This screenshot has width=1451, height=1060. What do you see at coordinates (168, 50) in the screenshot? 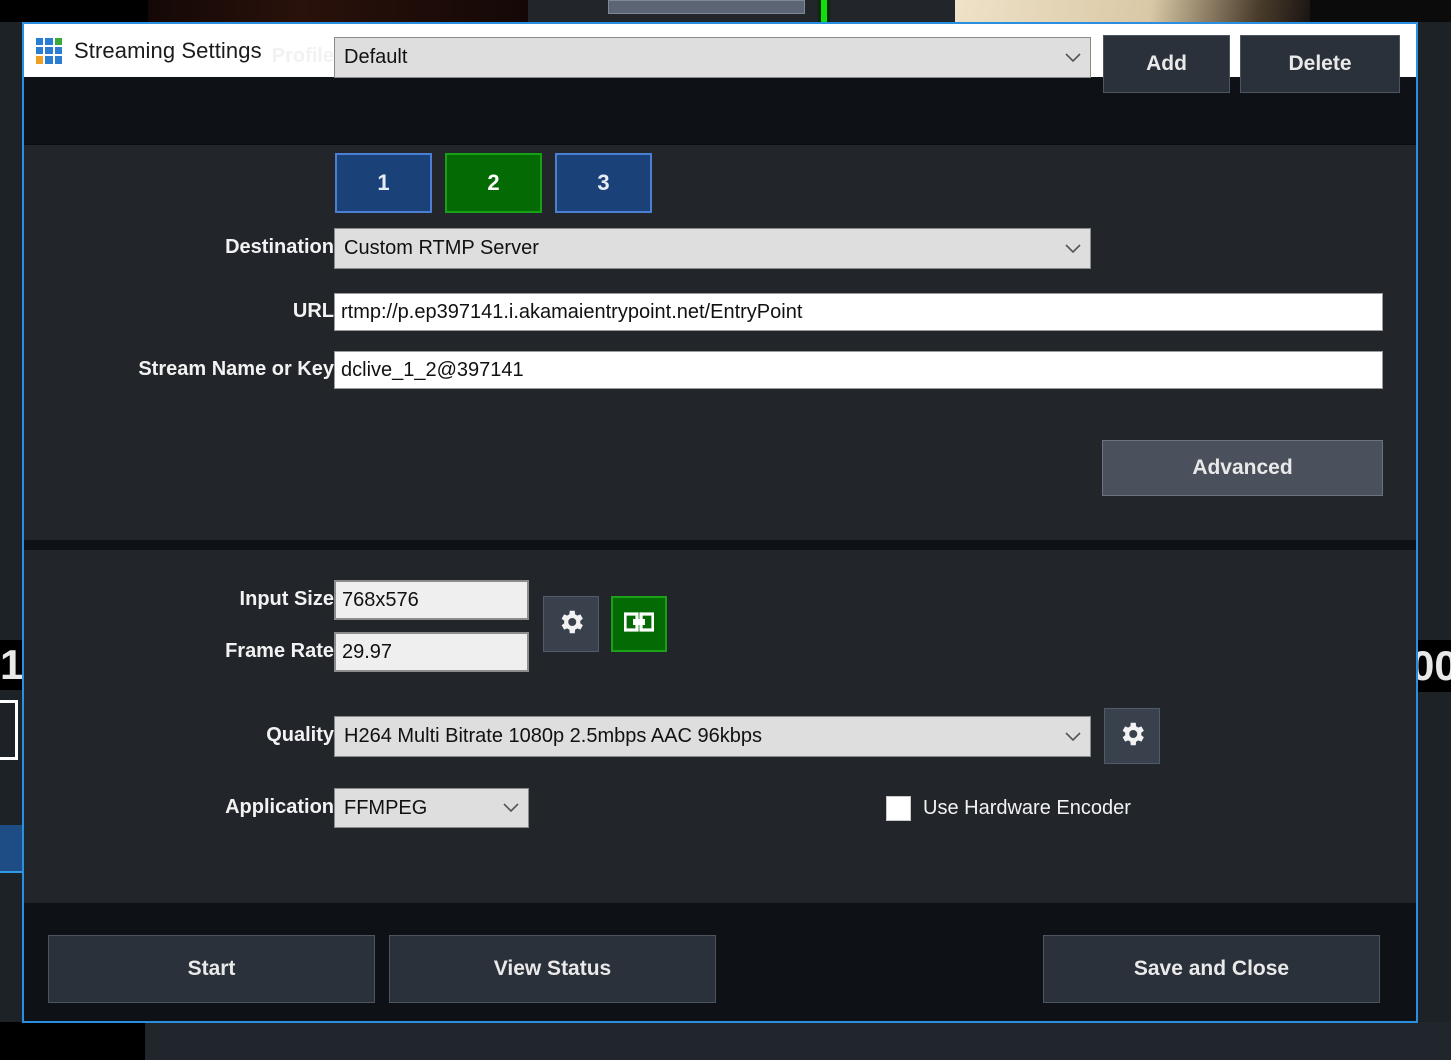
I see `window-title: Streaming Settings` at bounding box center [168, 50].